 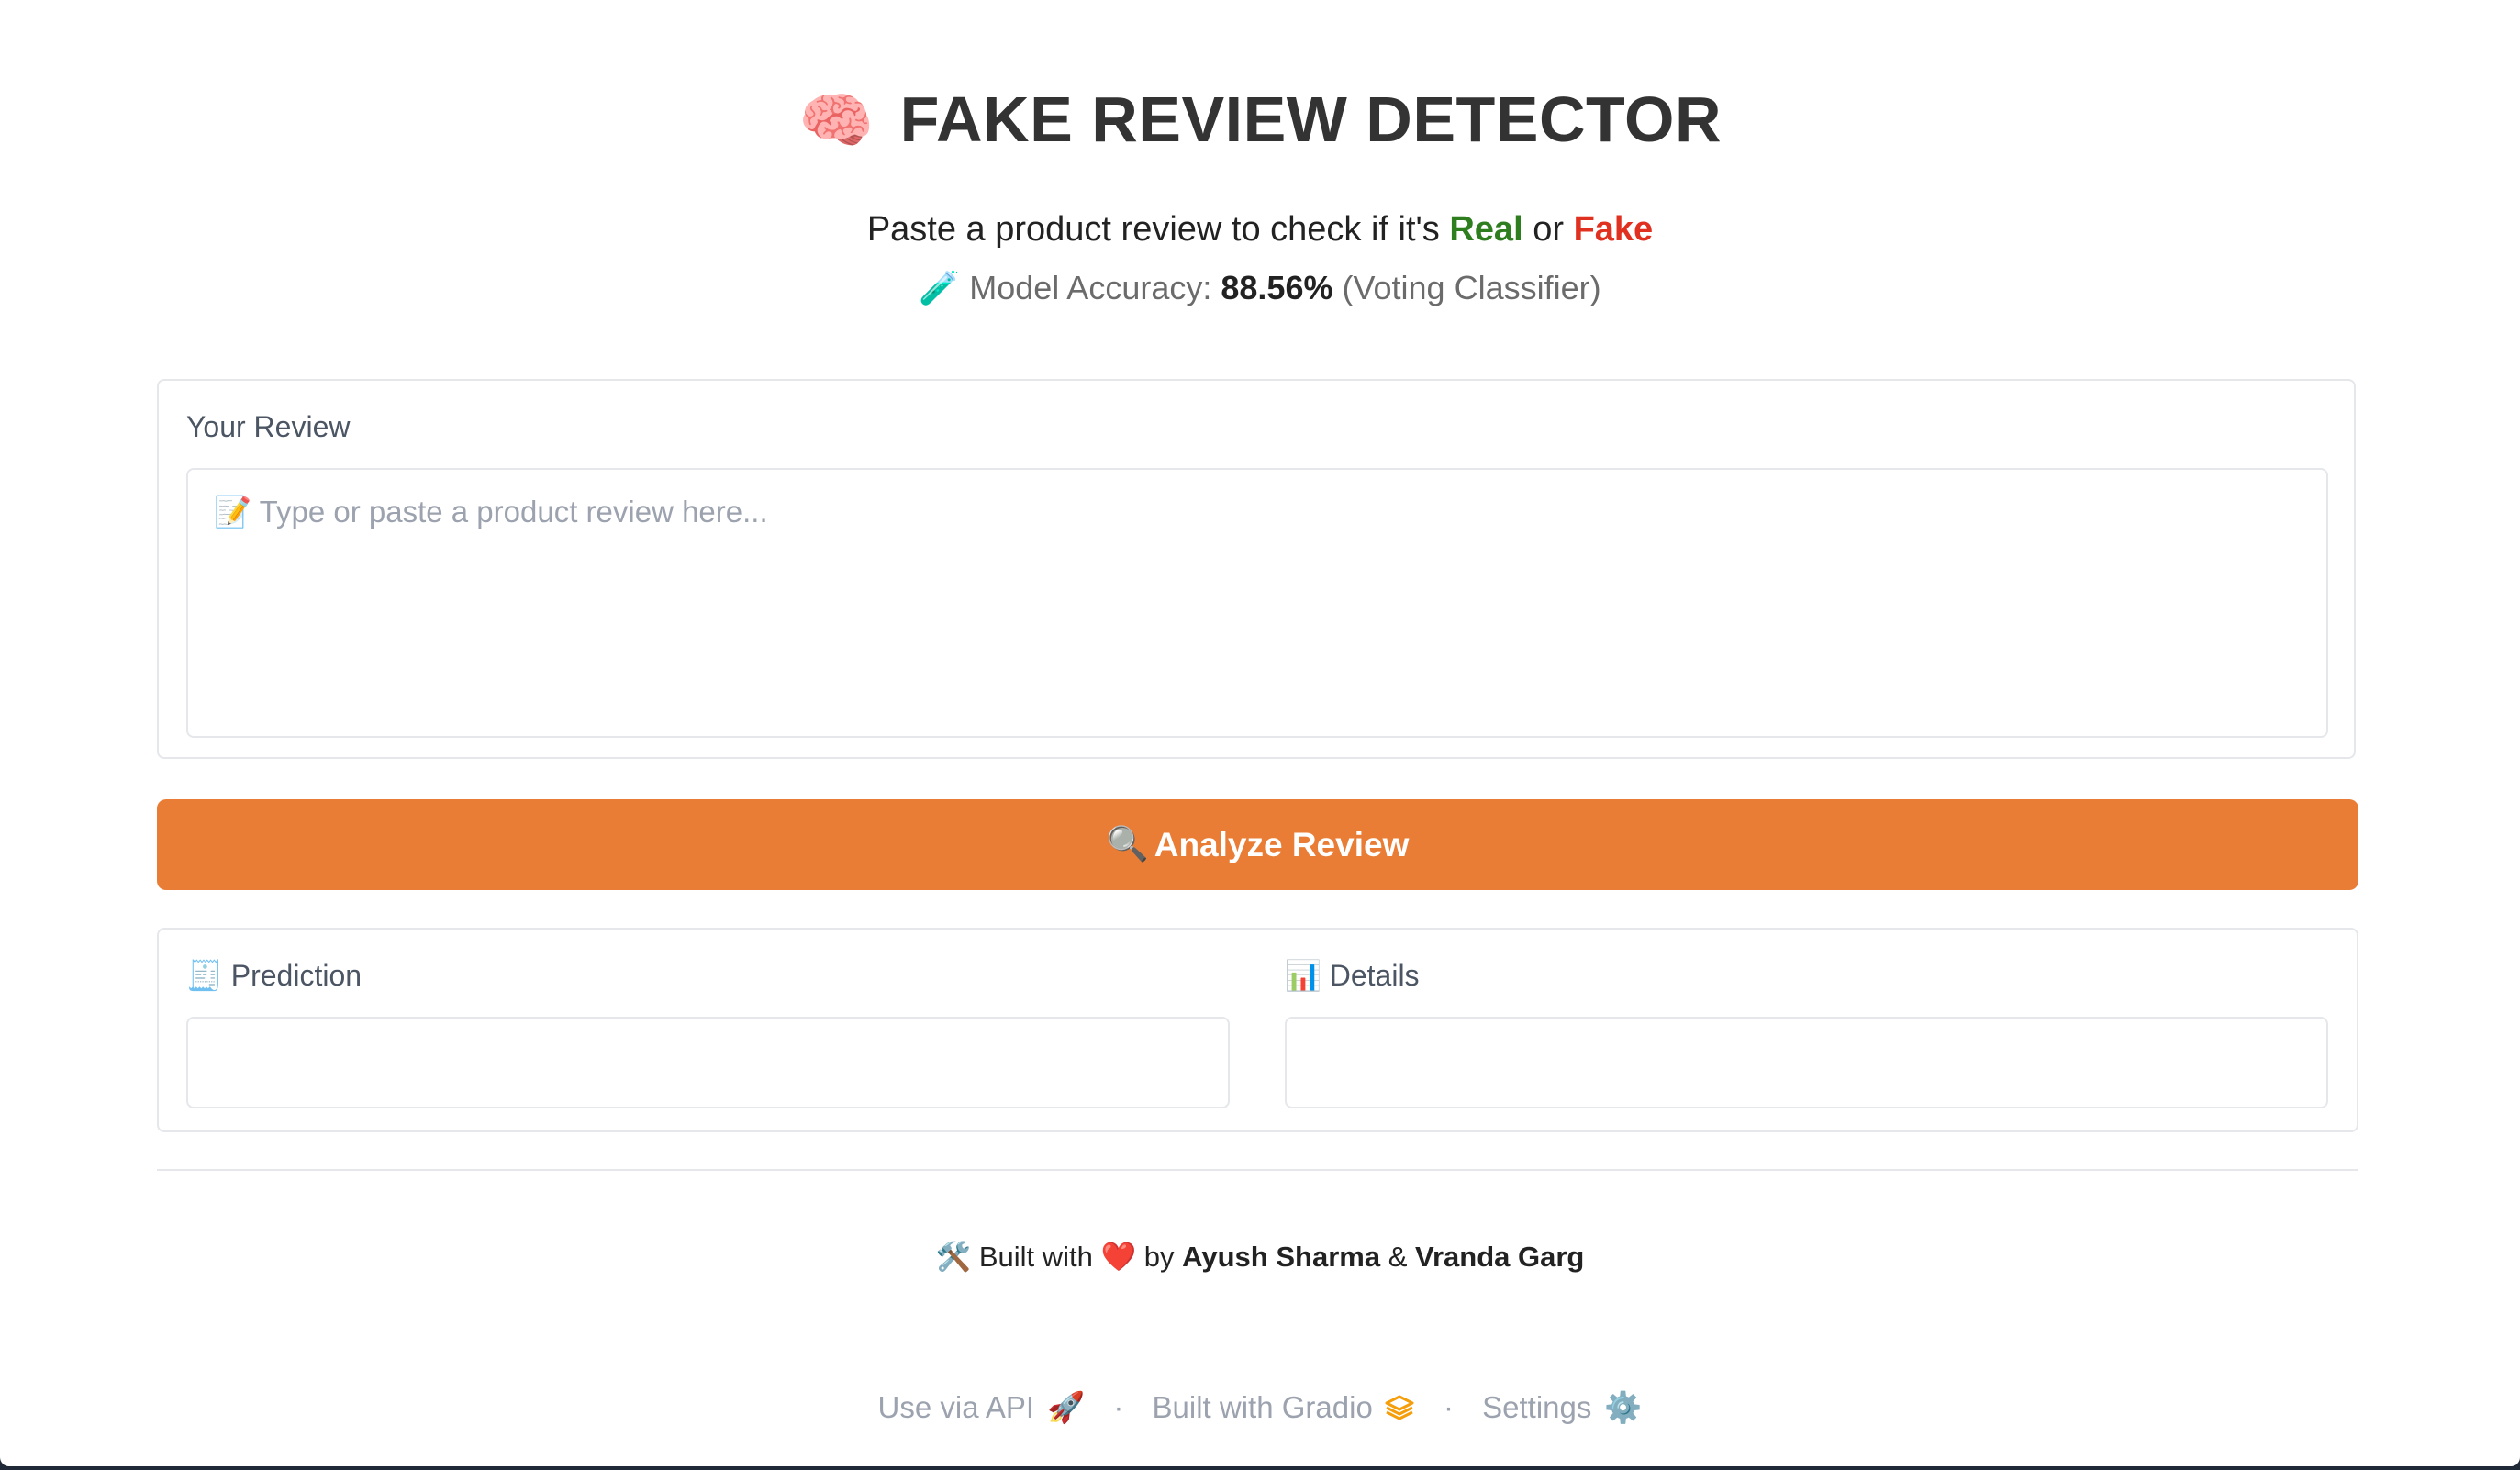 What do you see at coordinates (940, 287) in the screenshot?
I see `test-tube-icon: 🧪` at bounding box center [940, 287].